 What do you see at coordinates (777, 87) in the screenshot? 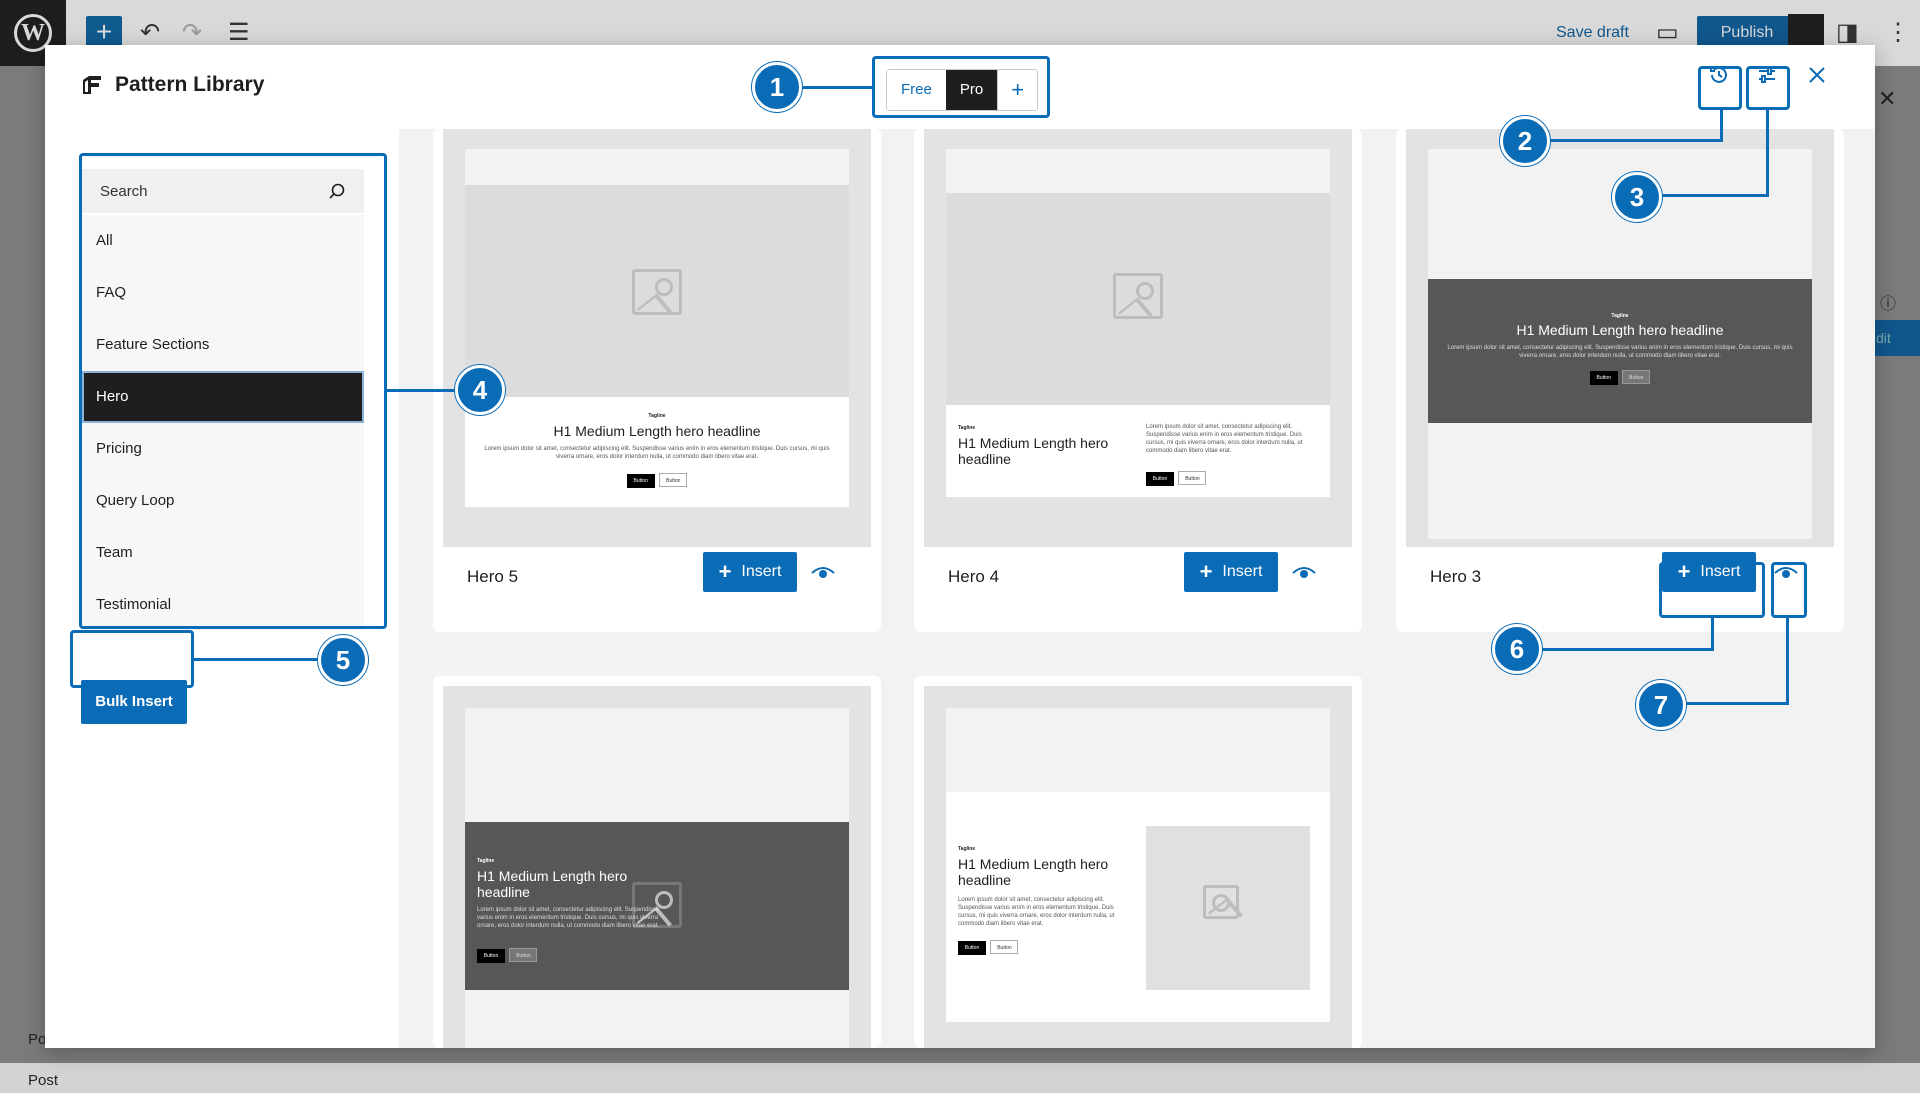
I see `annotation-marker-1: 1` at bounding box center [777, 87].